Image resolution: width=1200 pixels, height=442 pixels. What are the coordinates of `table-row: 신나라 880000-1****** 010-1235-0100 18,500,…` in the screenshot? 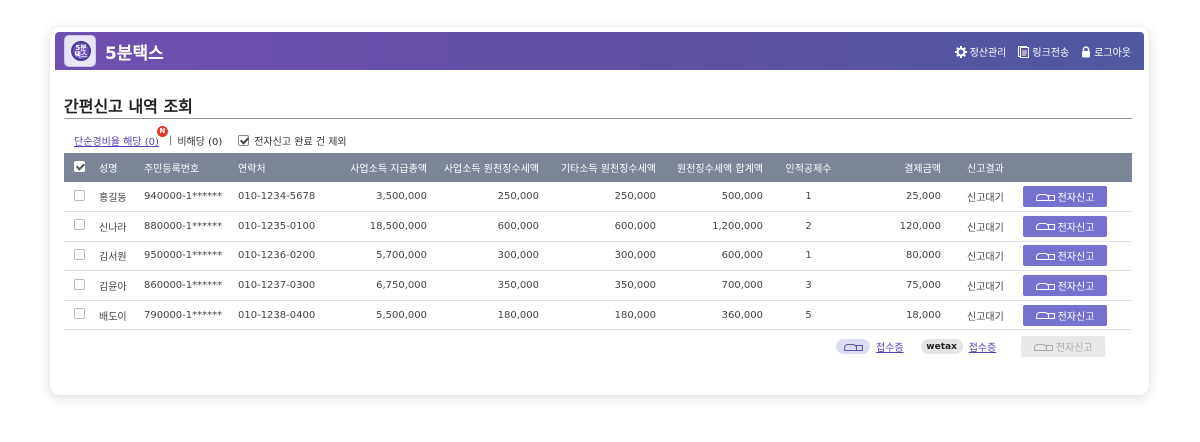 It's located at (598, 227).